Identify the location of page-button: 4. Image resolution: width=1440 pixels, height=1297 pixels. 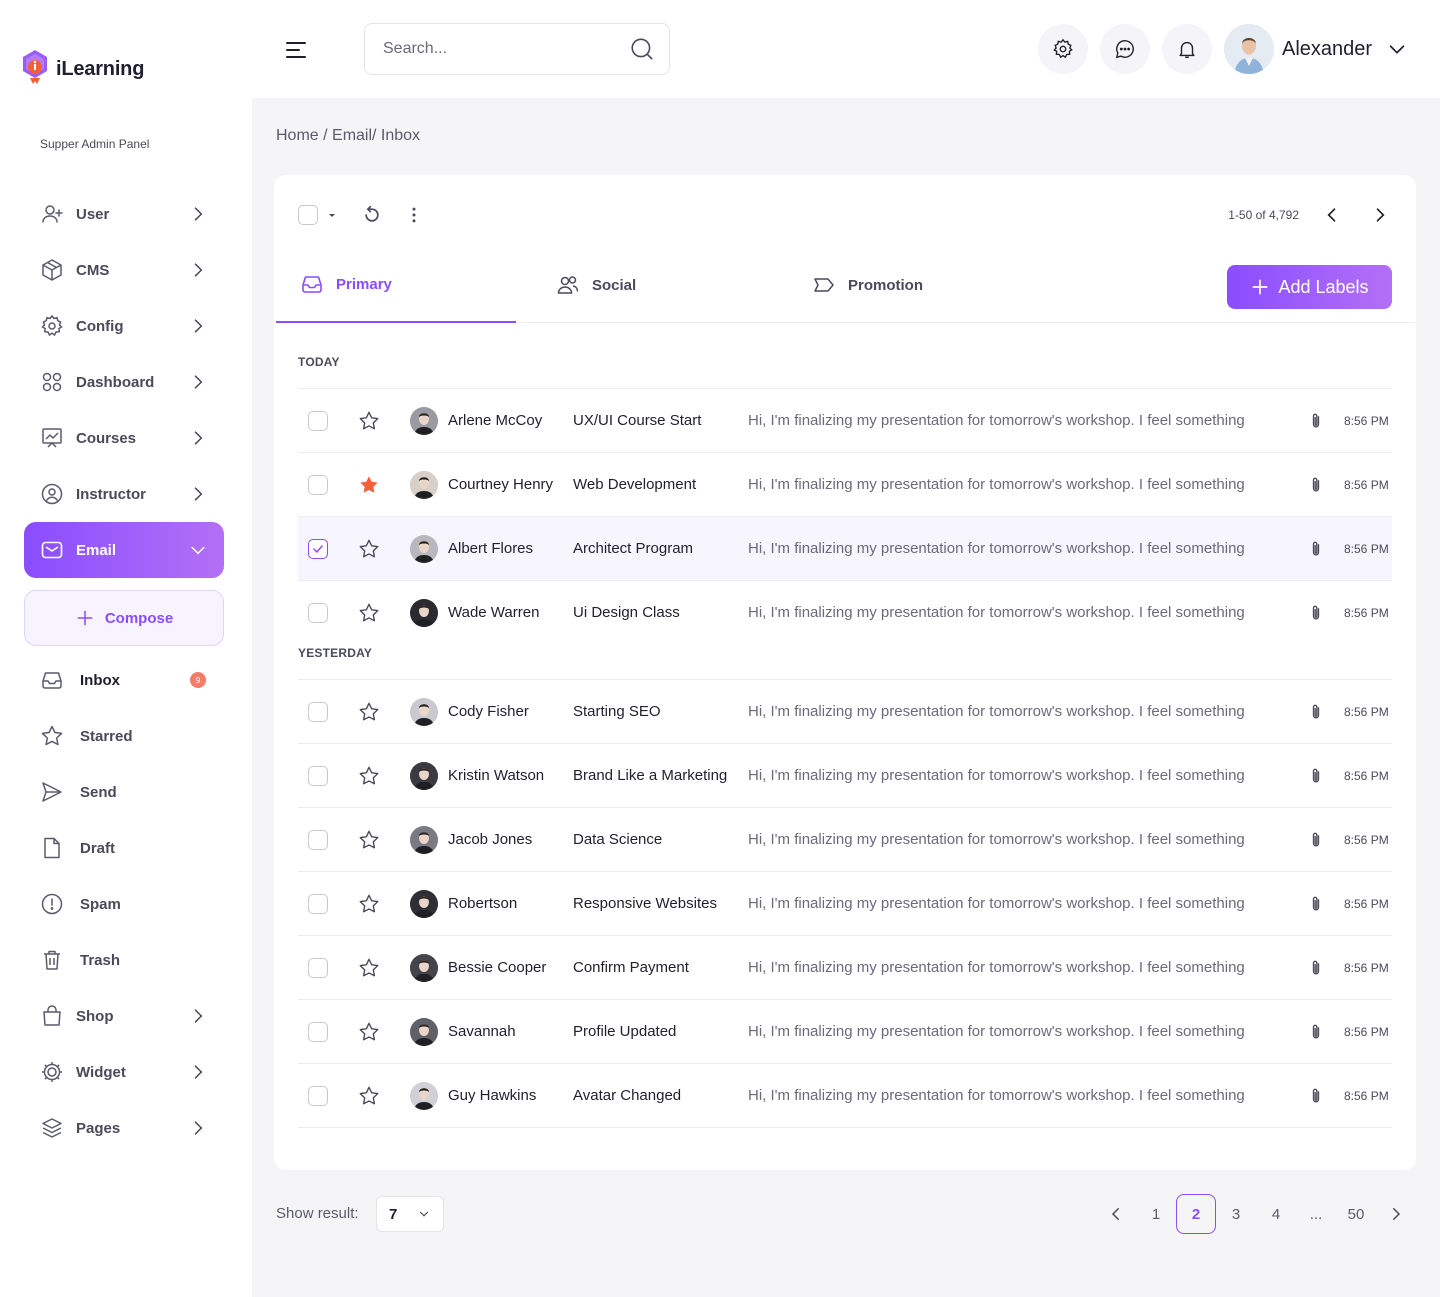
(1276, 1214).